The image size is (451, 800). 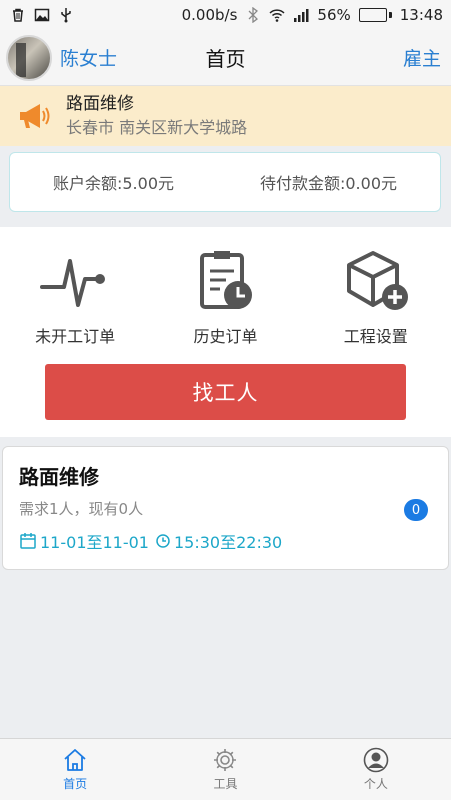 I want to click on menu-label: 工程设置, so click(x=375, y=336).